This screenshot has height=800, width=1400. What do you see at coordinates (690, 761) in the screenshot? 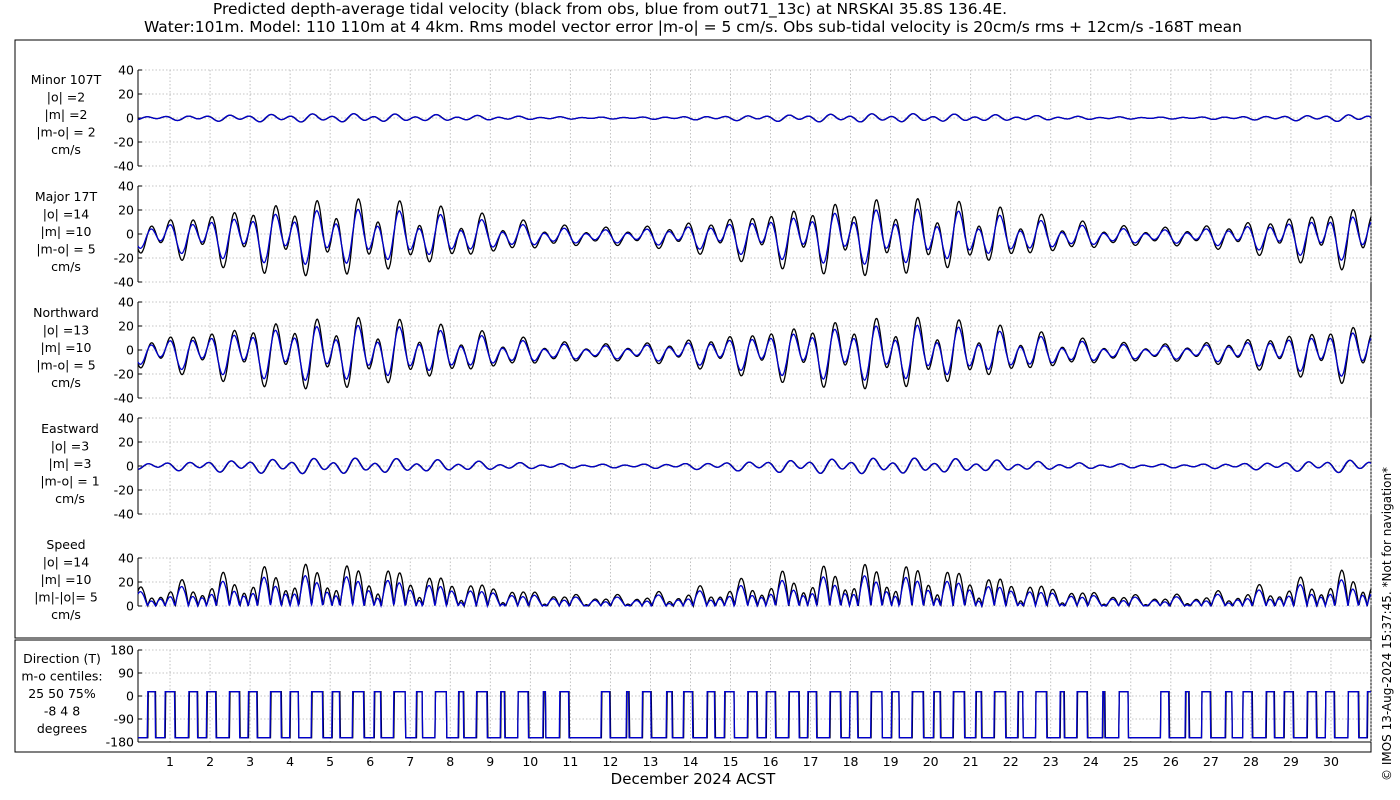
I see `x-tick-label: 14` at bounding box center [690, 761].